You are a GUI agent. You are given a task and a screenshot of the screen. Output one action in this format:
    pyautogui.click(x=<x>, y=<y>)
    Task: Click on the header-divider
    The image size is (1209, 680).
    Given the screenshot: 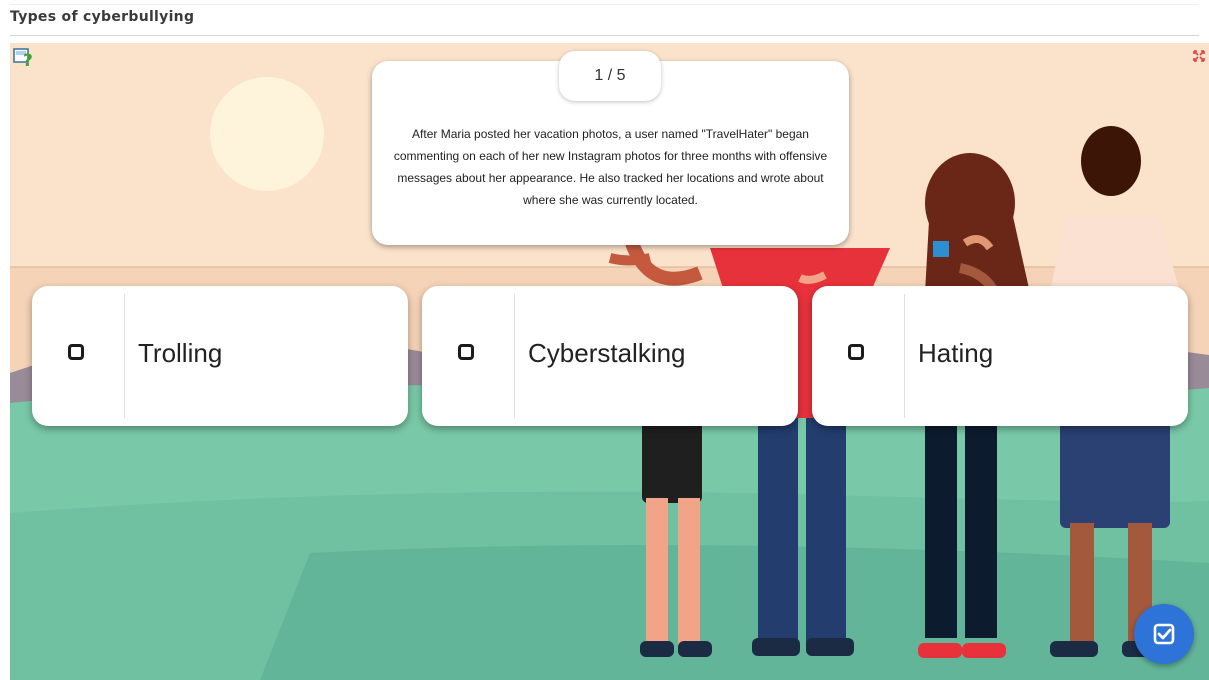 What is the action you would take?
    pyautogui.click(x=604, y=35)
    